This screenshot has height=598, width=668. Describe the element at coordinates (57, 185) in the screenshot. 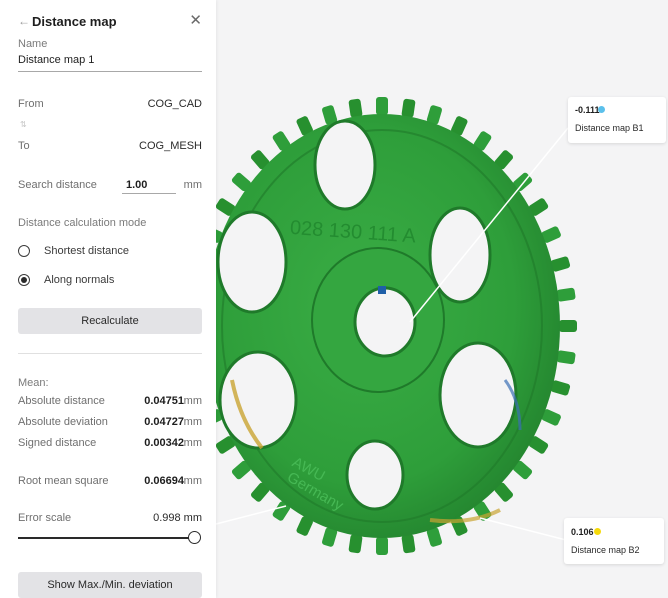

I see `search-distance-label: Search distance` at that location.